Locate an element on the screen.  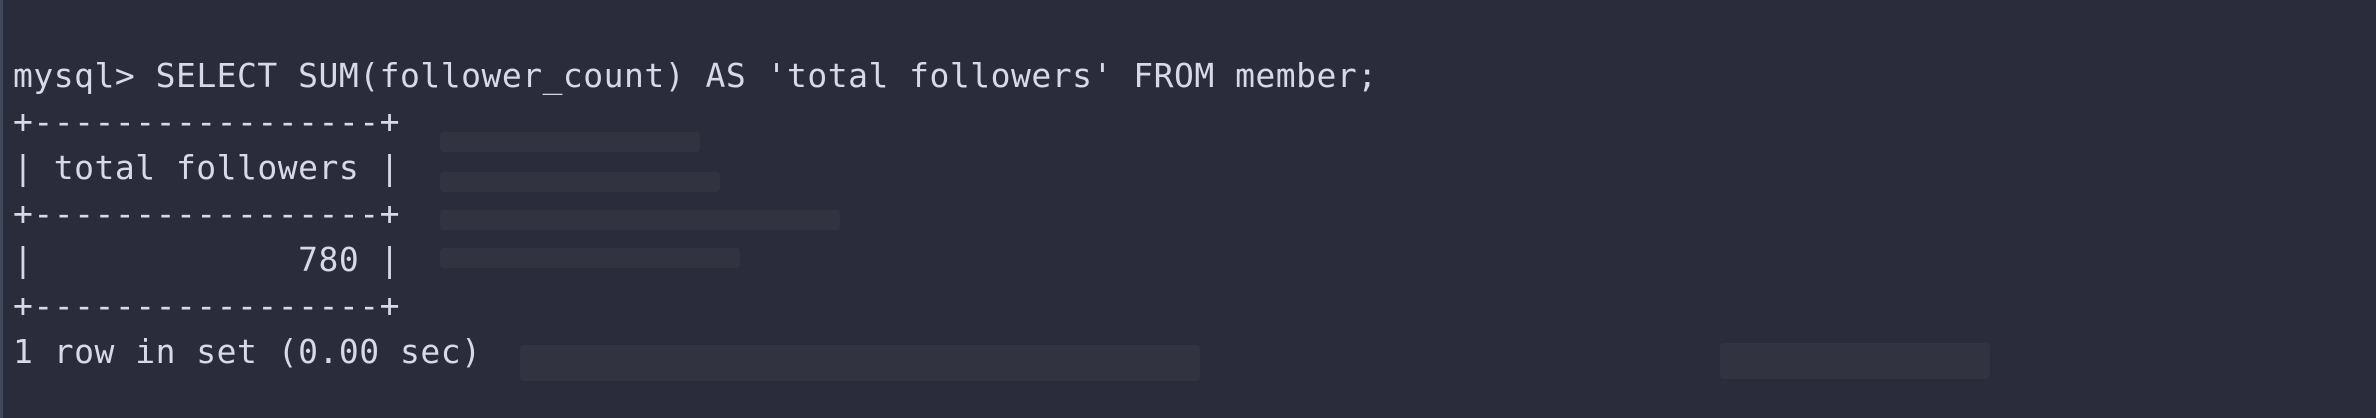
mysql-prompt: mysql> is located at coordinates (84, 75).